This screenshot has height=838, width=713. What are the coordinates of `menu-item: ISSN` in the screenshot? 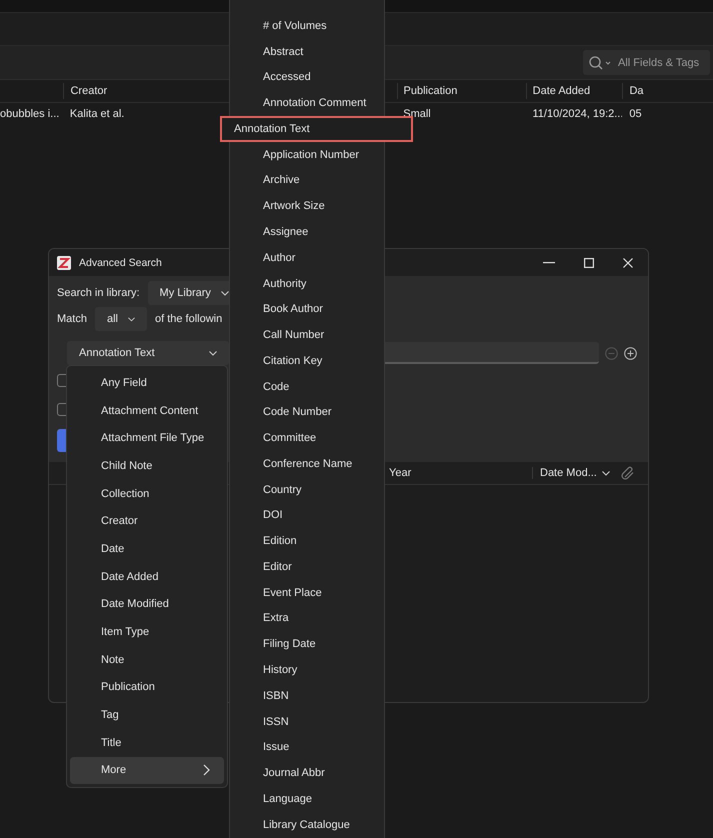 It's located at (307, 721).